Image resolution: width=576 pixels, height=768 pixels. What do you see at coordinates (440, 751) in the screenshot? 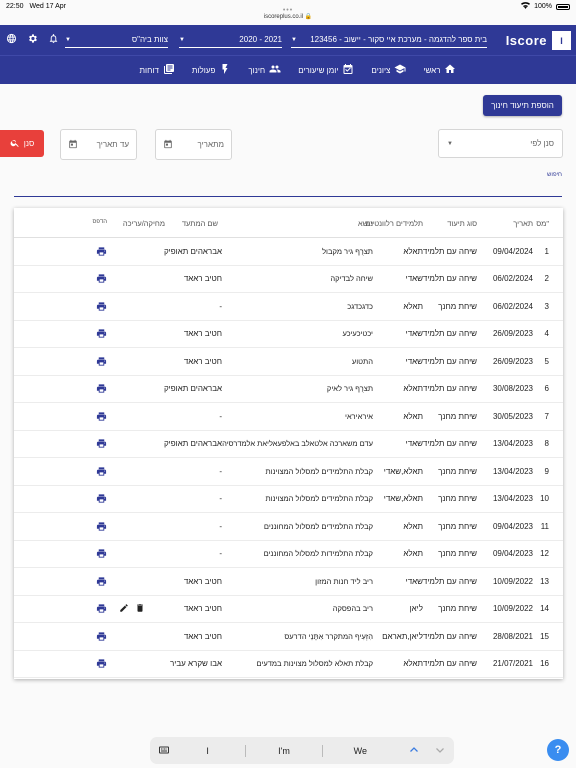
I see `chevron-down-icon` at bounding box center [440, 751].